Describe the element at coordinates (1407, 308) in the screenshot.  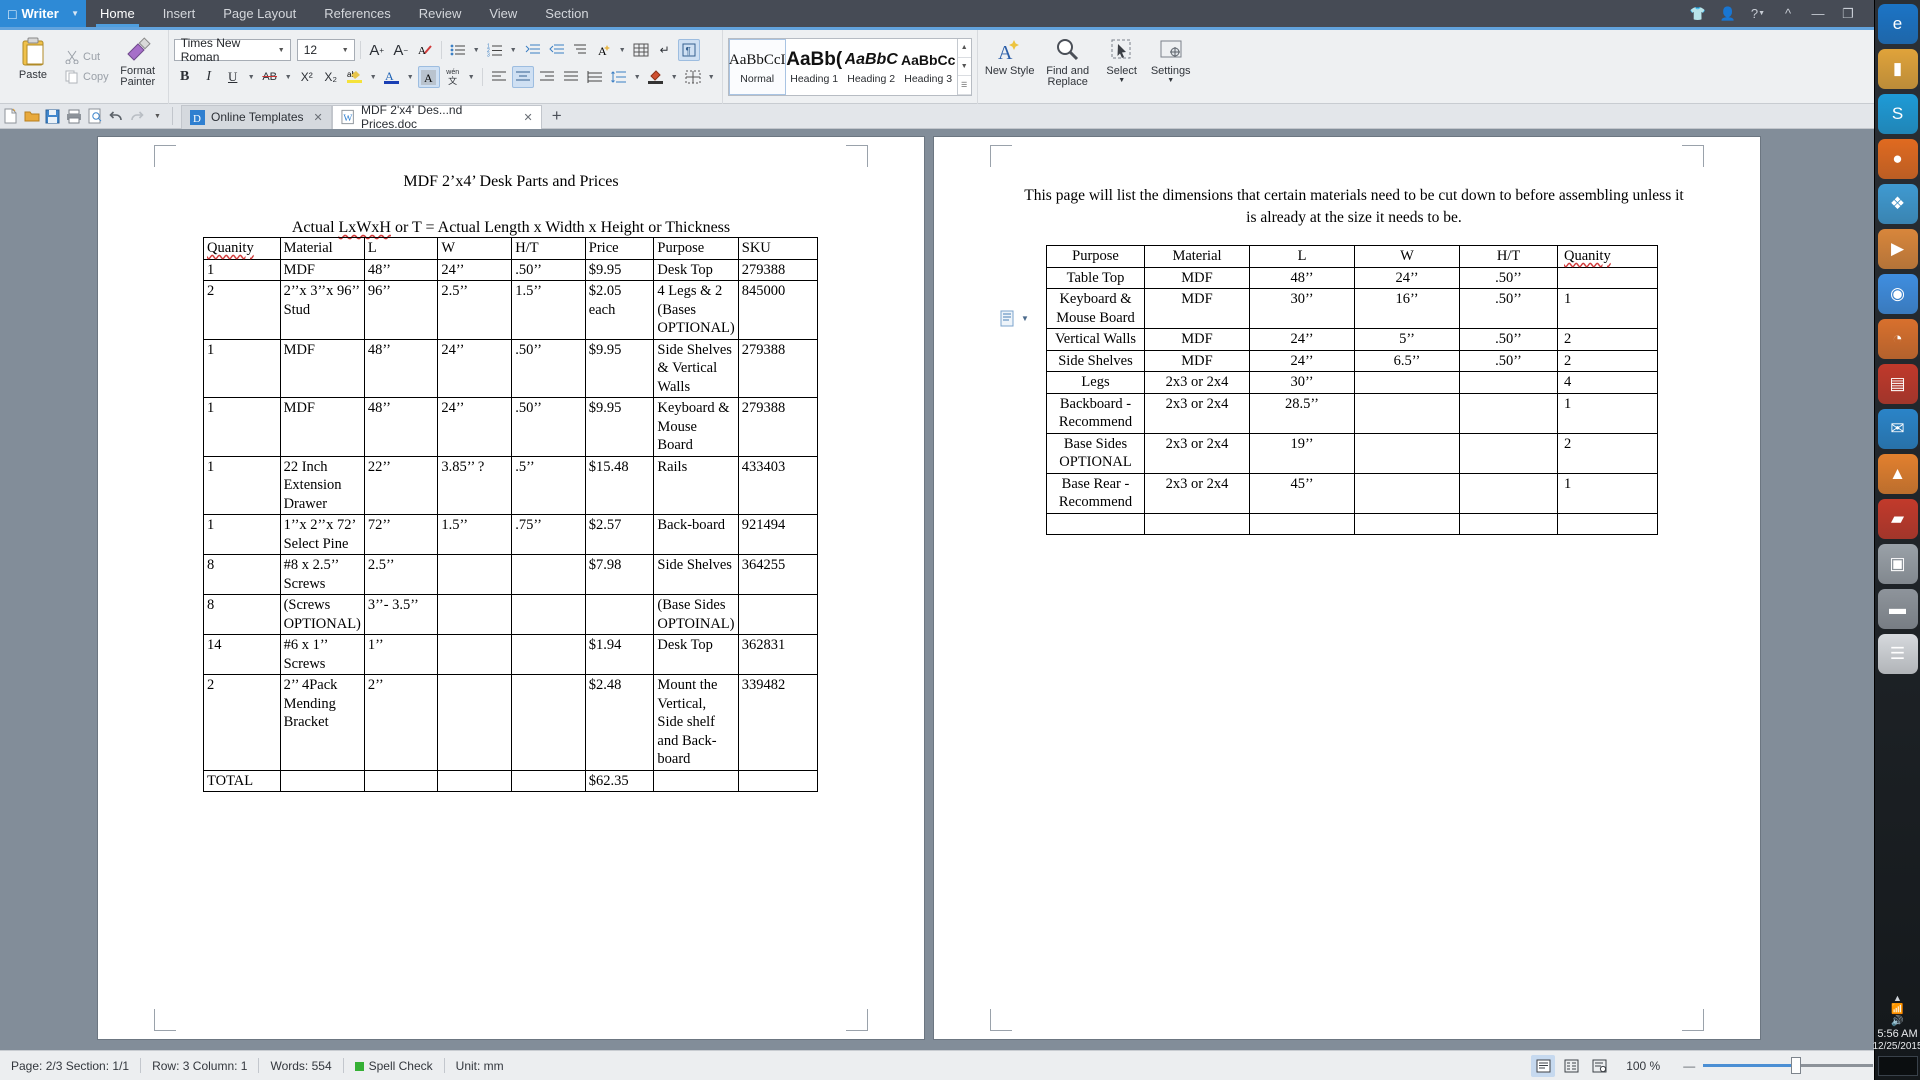
I see `table-cell: 16’’` at that location.